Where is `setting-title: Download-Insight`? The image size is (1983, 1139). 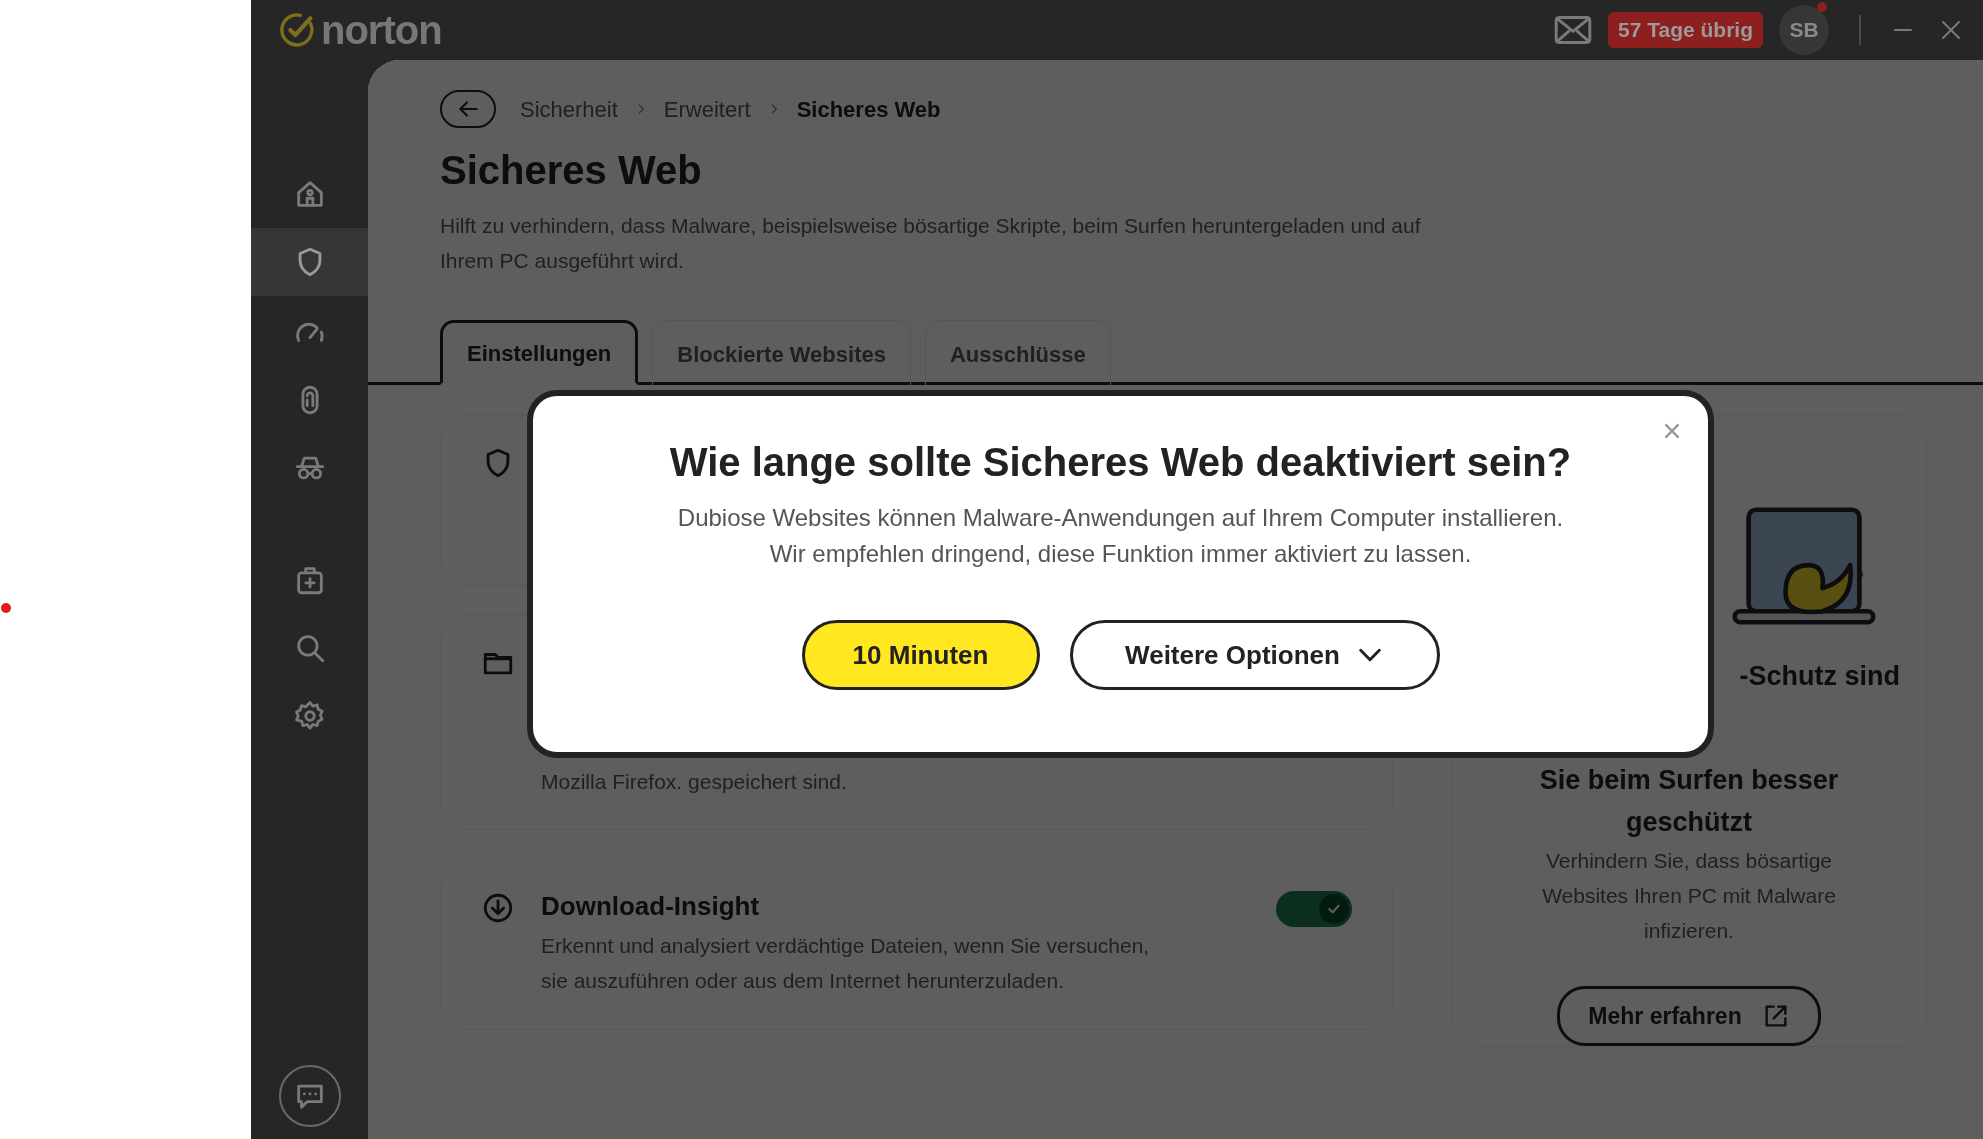
setting-title: Download-Insight is located at coordinates (651, 907).